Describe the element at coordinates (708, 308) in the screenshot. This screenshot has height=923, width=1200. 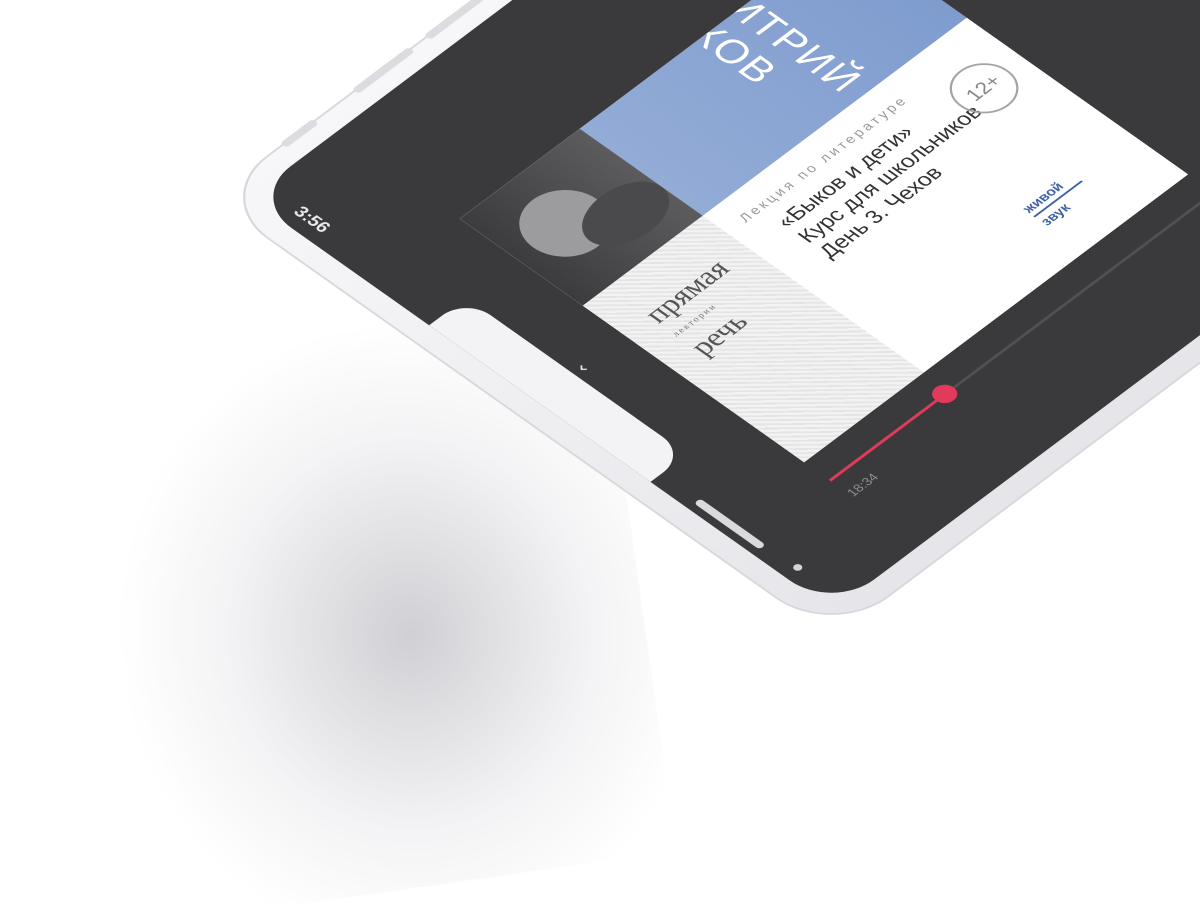
I see `publisher-logo: прямая лектории речь` at that location.